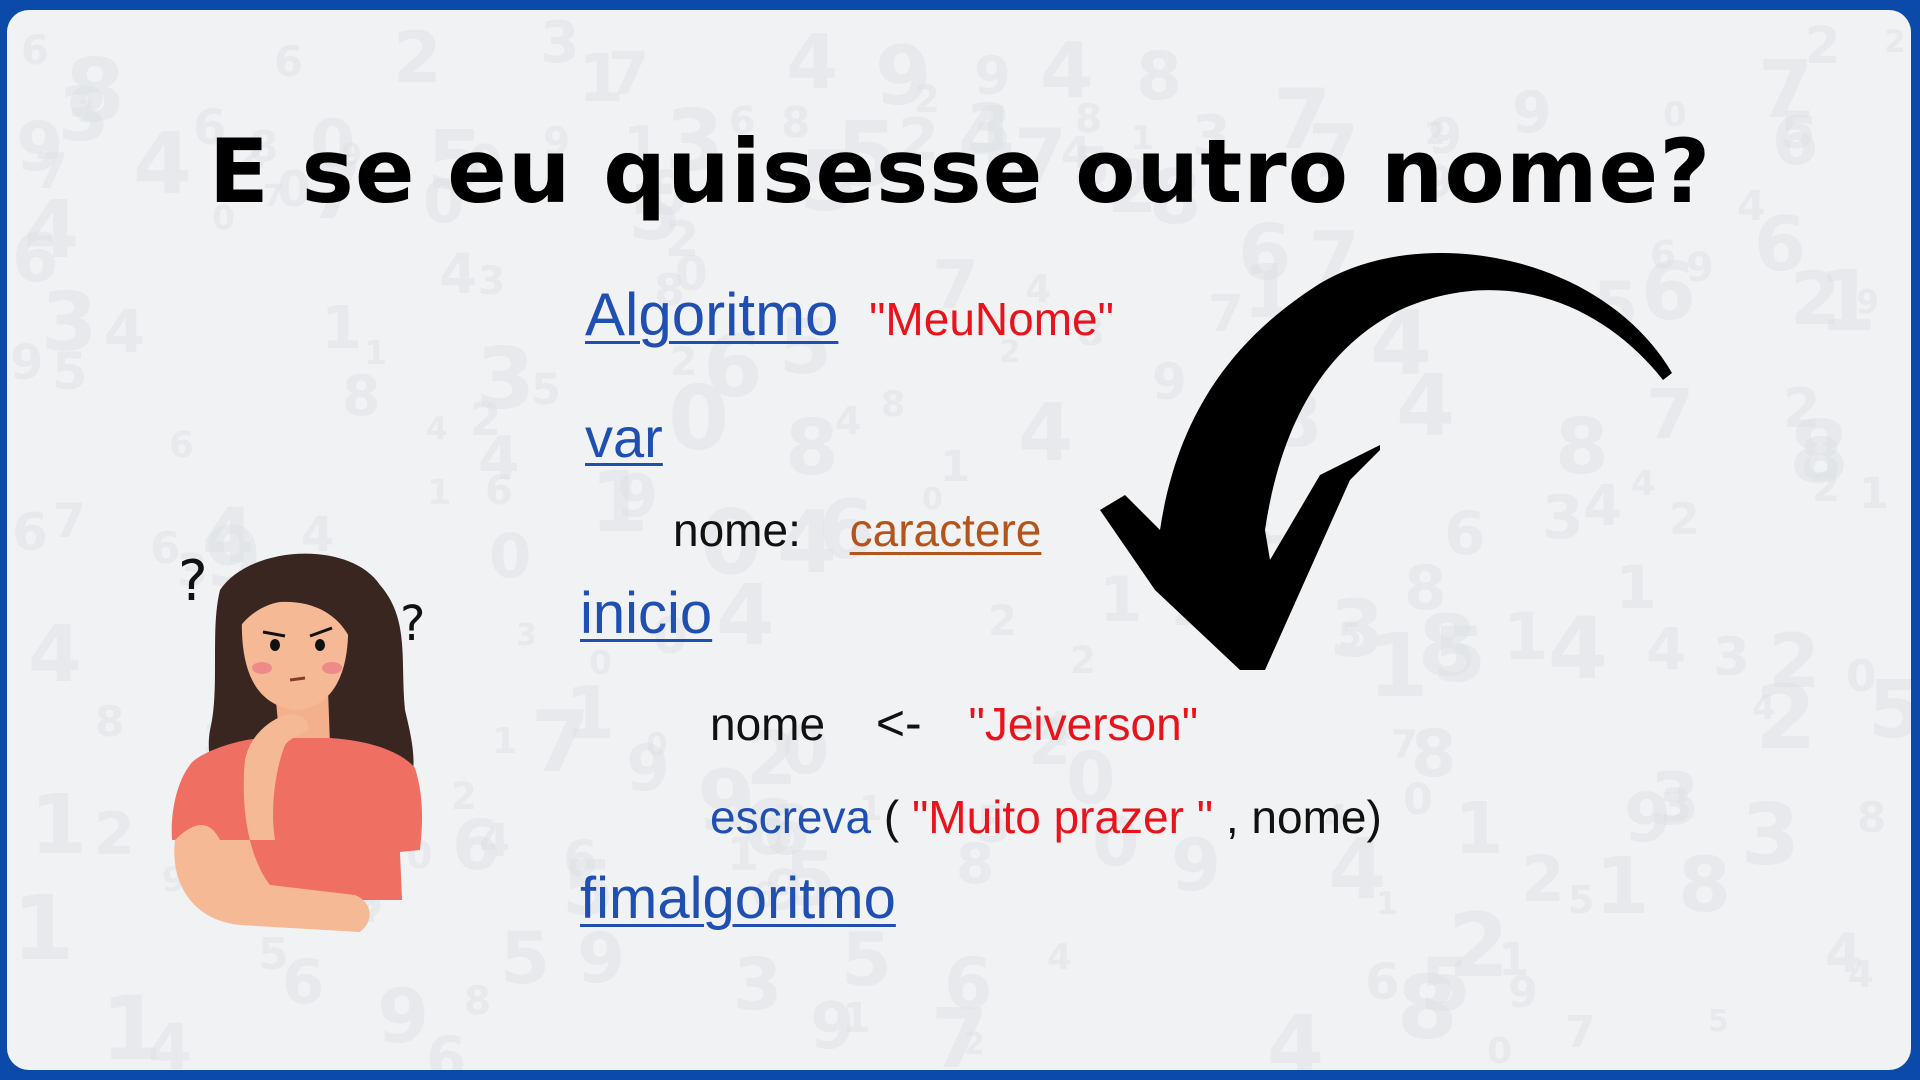  I want to click on code-line-assignment: nome <- "Jeiverson", so click(954, 723).